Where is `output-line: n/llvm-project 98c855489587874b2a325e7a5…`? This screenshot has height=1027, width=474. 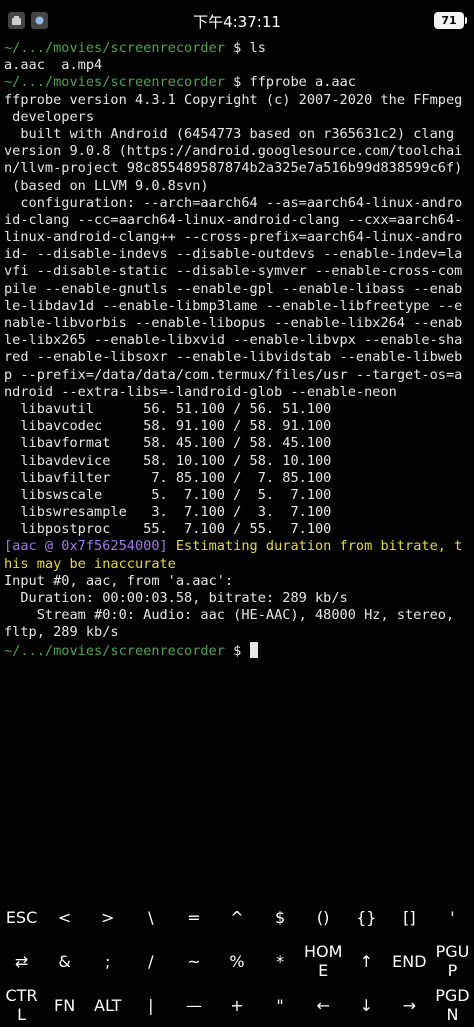
output-line: n/llvm-project 98c855489587874b2a325e7a5… is located at coordinates (233, 168).